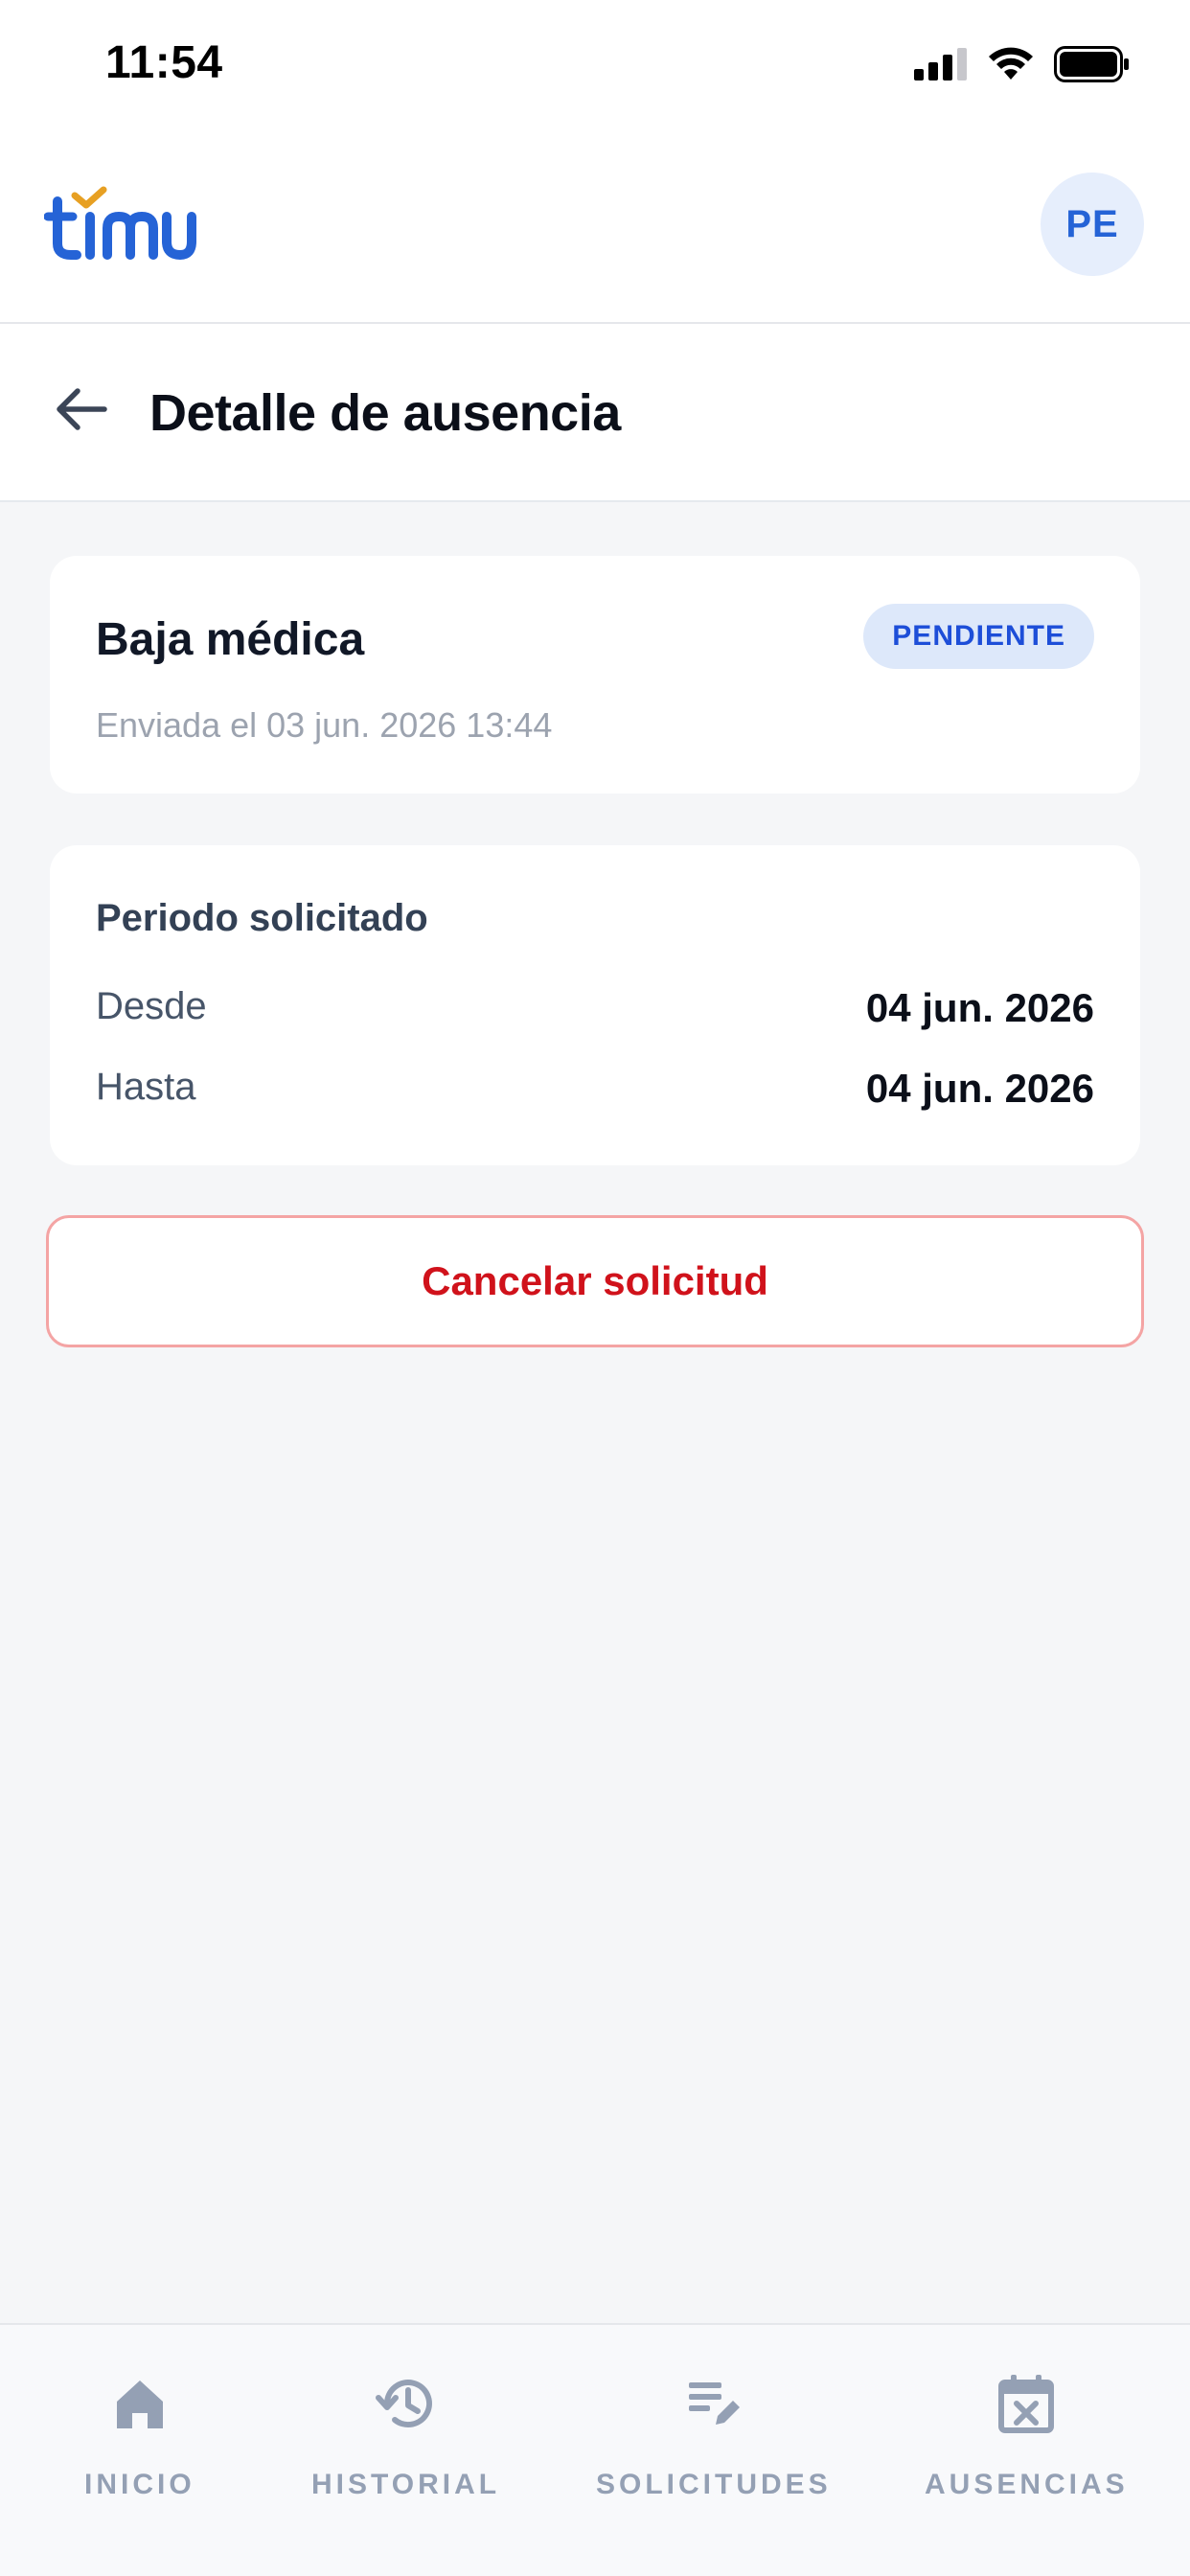  I want to click on page-header: Detalle de ausencia, so click(595, 413).